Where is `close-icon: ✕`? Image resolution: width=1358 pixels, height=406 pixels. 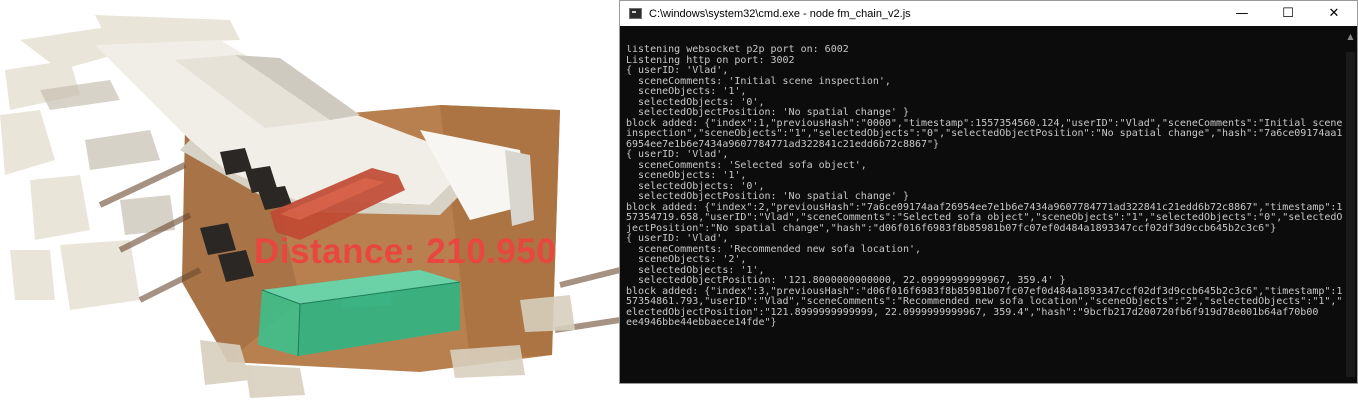
close-icon: ✕ is located at coordinates (1334, 13).